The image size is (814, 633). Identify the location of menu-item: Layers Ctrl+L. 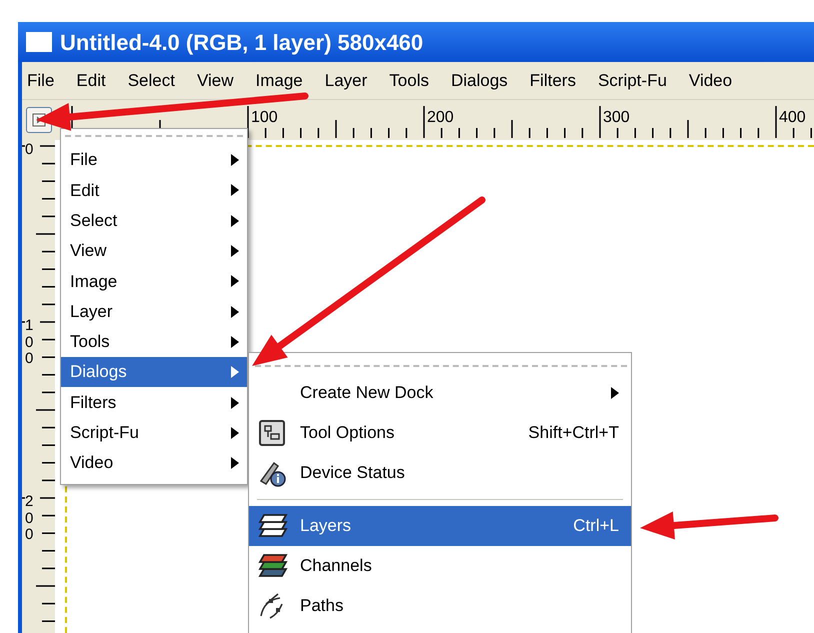
(440, 526).